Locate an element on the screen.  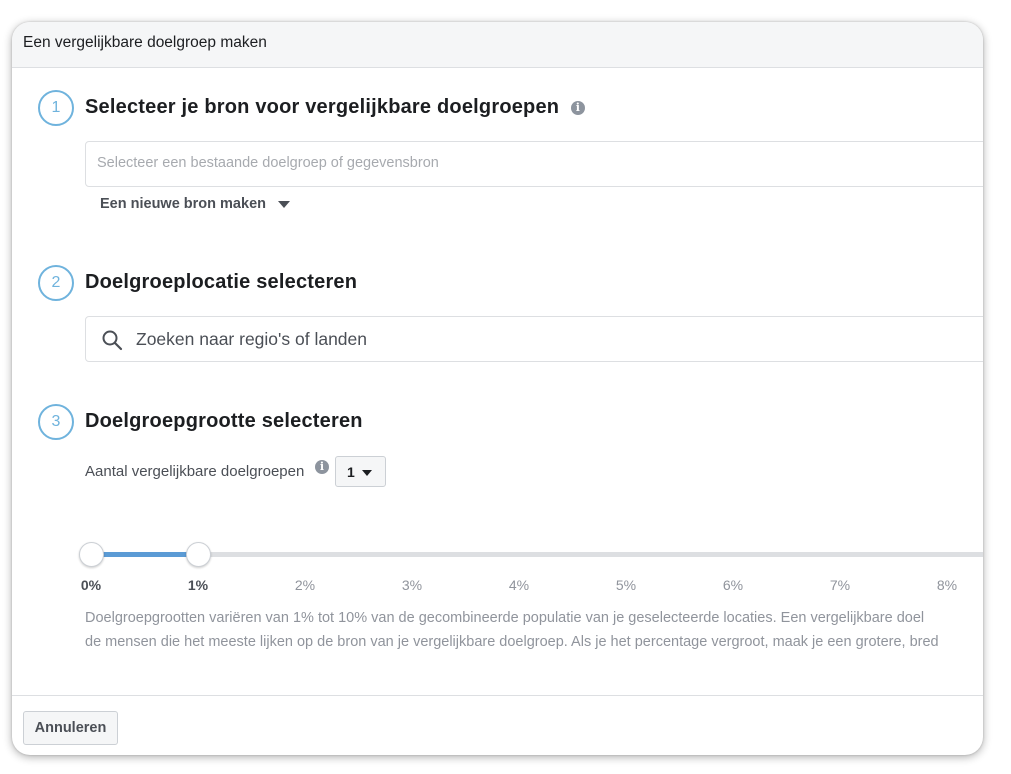
slider-tick-label: 2% is located at coordinates (305, 585).